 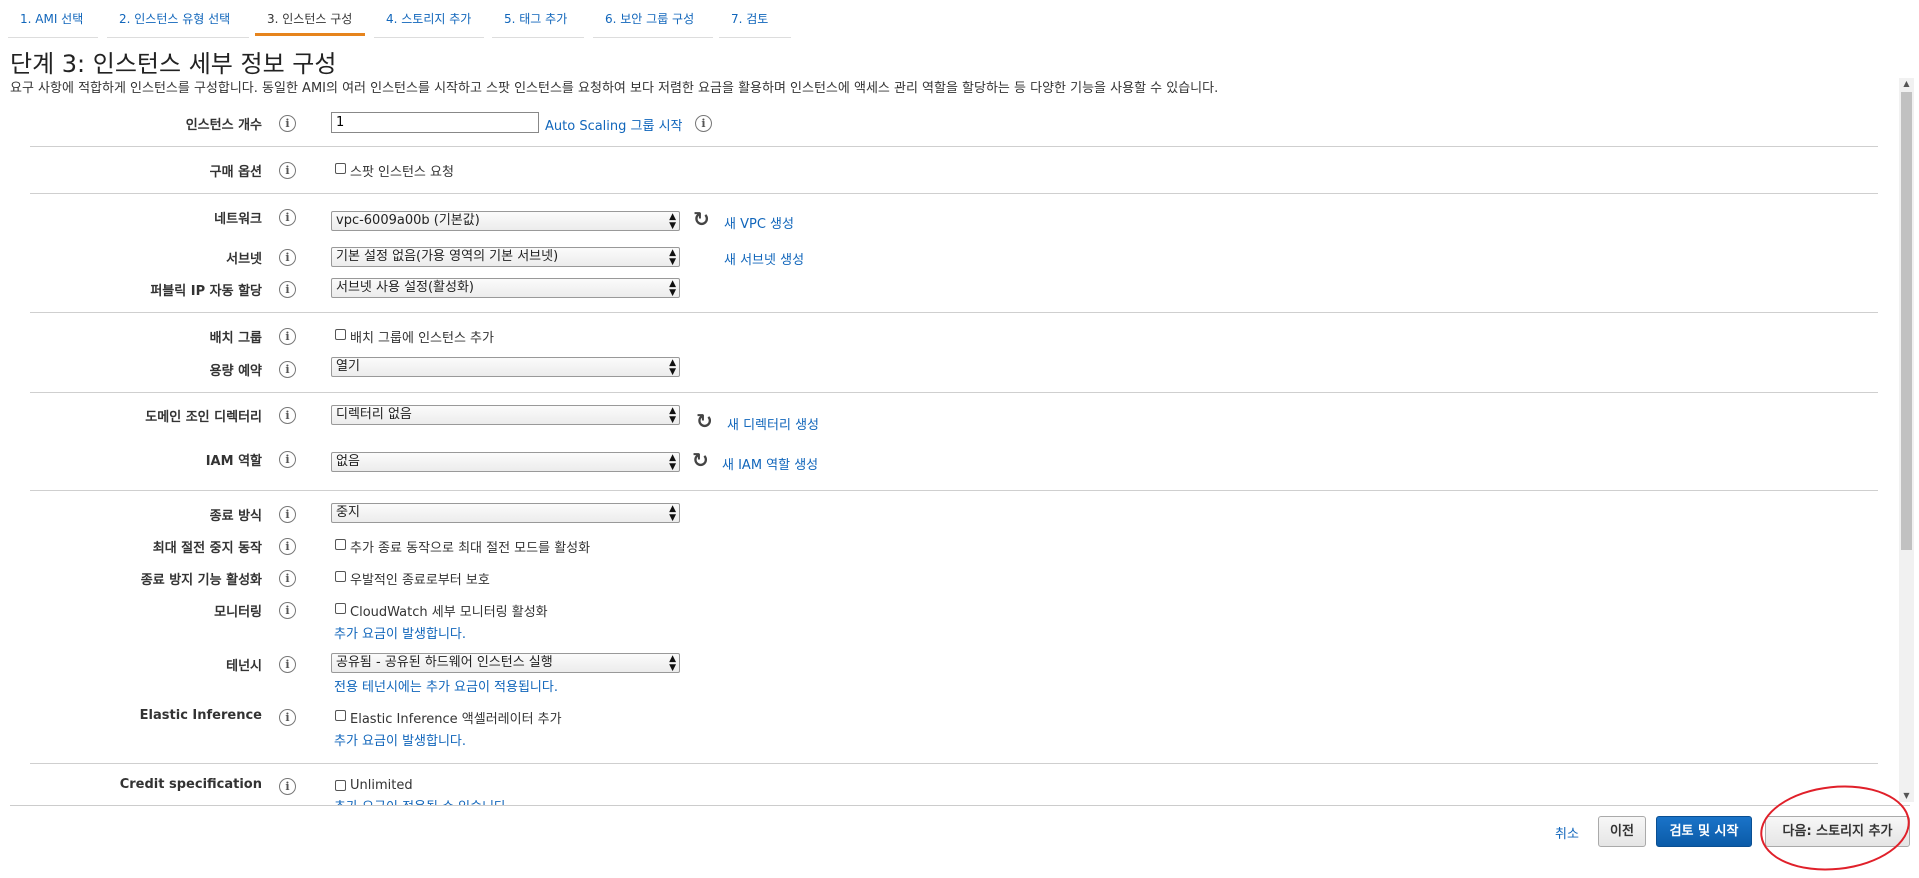 I want to click on termination-protection-checkbox, so click(x=340, y=576).